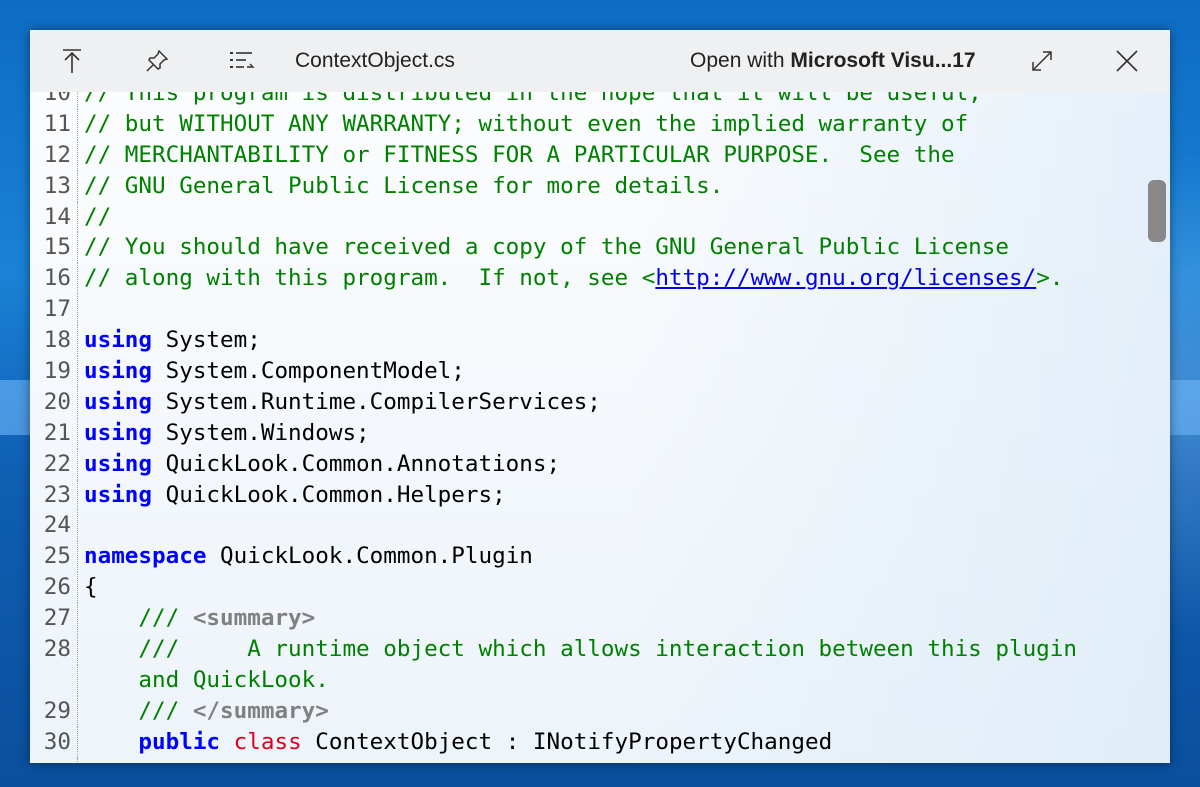 This screenshot has height=787, width=1200. What do you see at coordinates (1050, 278) in the screenshot?
I see `comment-text: >.` at bounding box center [1050, 278].